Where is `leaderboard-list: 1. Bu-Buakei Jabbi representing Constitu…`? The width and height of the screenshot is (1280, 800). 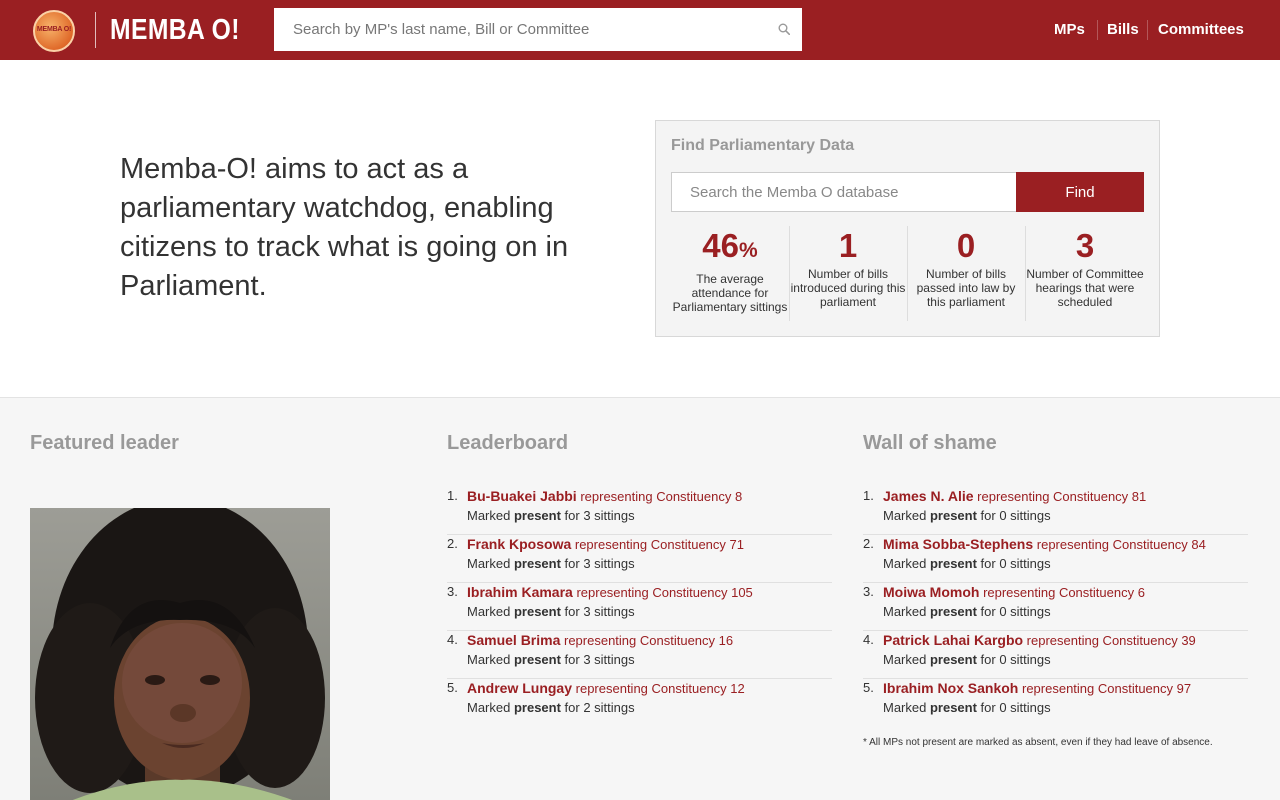 leaderboard-list: 1. Bu-Buakei Jabbi representing Constitu… is located at coordinates (639, 607).